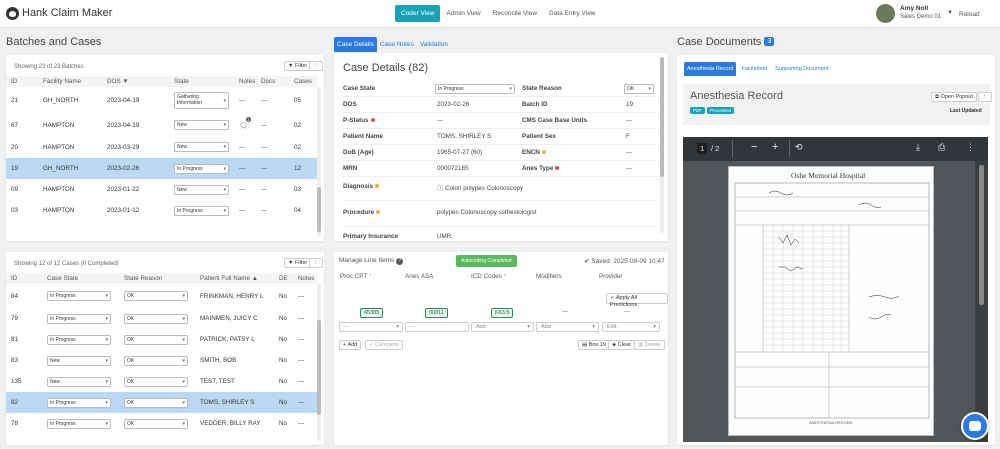 This screenshot has width=1000, height=449. Describe the element at coordinates (161, 189) in the screenshot. I see `table-row: 09 HAMPTON 2023-01-22 New ▾ --- --- 03` at that location.